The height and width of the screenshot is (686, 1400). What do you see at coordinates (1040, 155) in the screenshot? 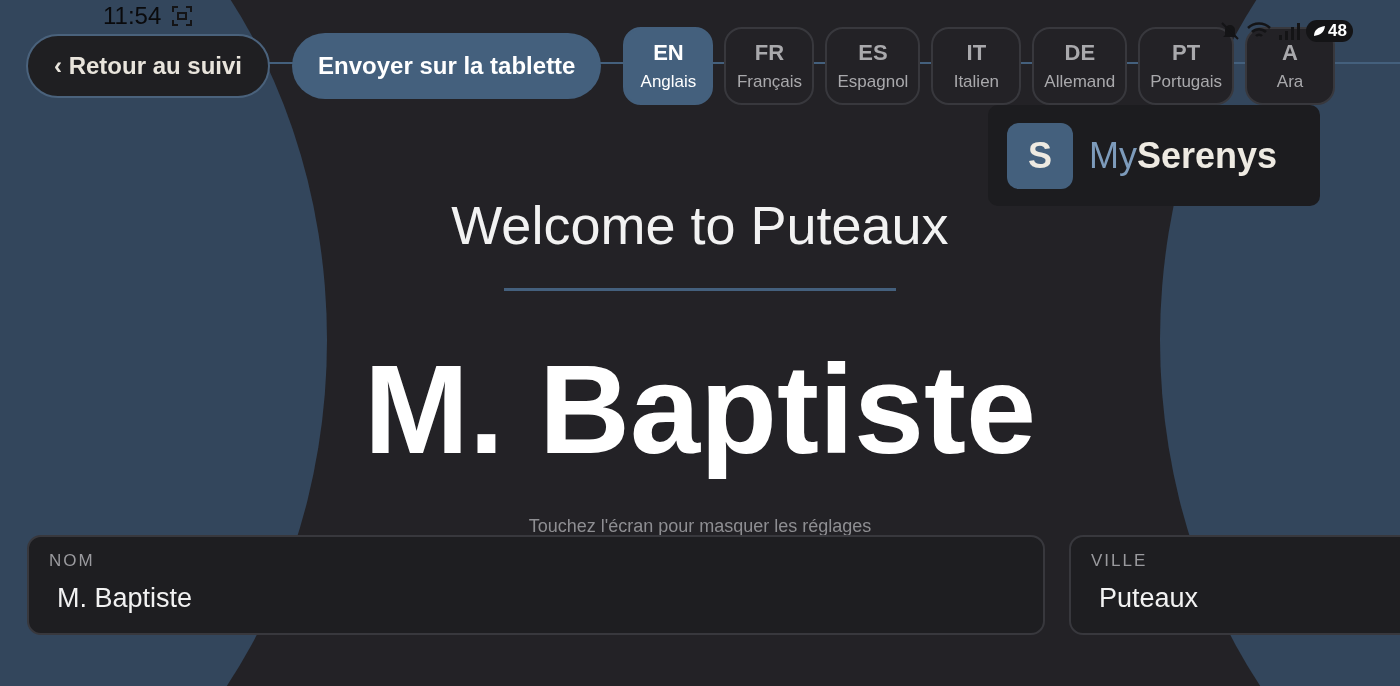
I see `logo-icon: S` at bounding box center [1040, 155].